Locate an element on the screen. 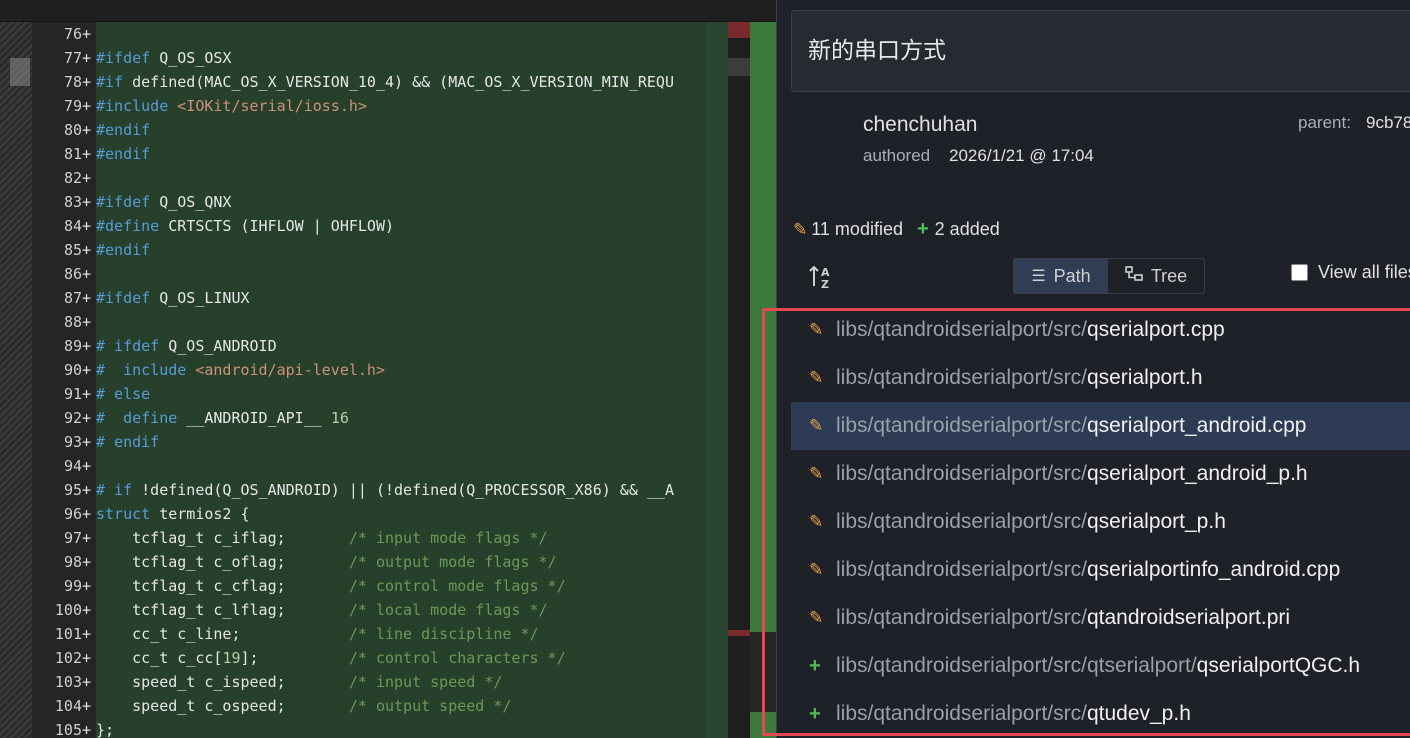 The image size is (1410, 738). path-view-button: ☰ Path is located at coordinates (1061, 276).